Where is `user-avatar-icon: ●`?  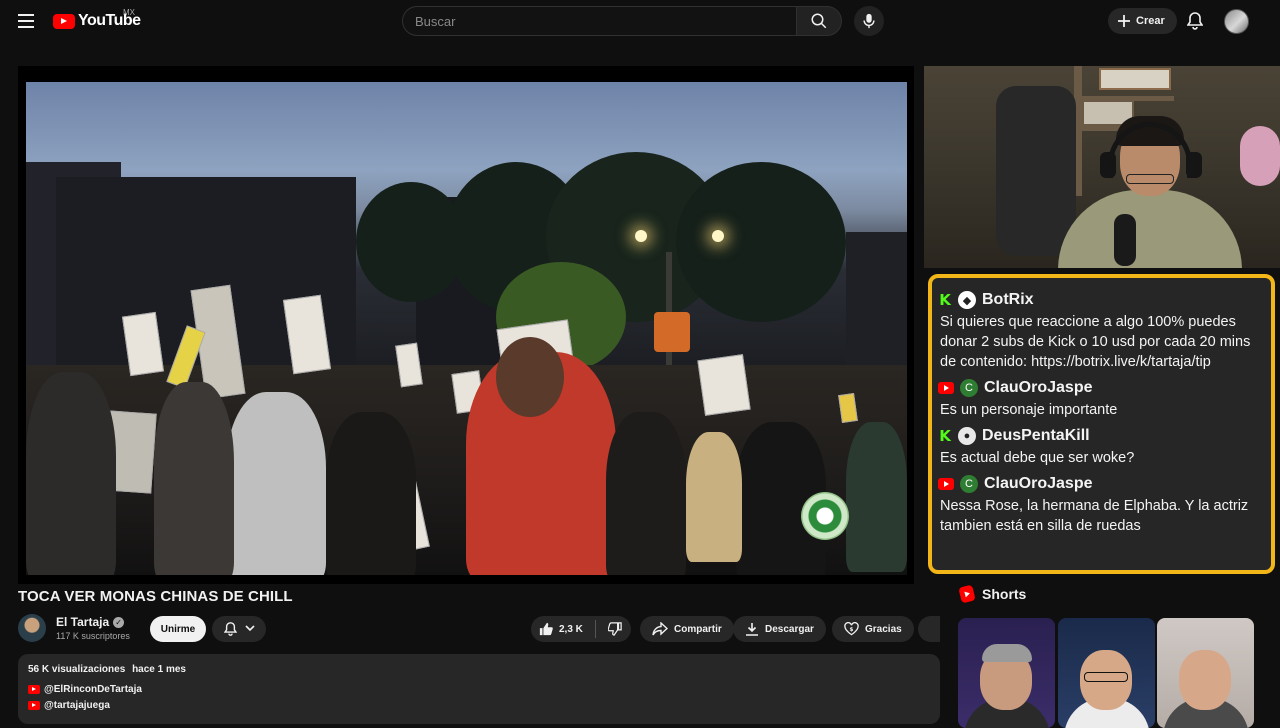 user-avatar-icon: ● is located at coordinates (967, 436).